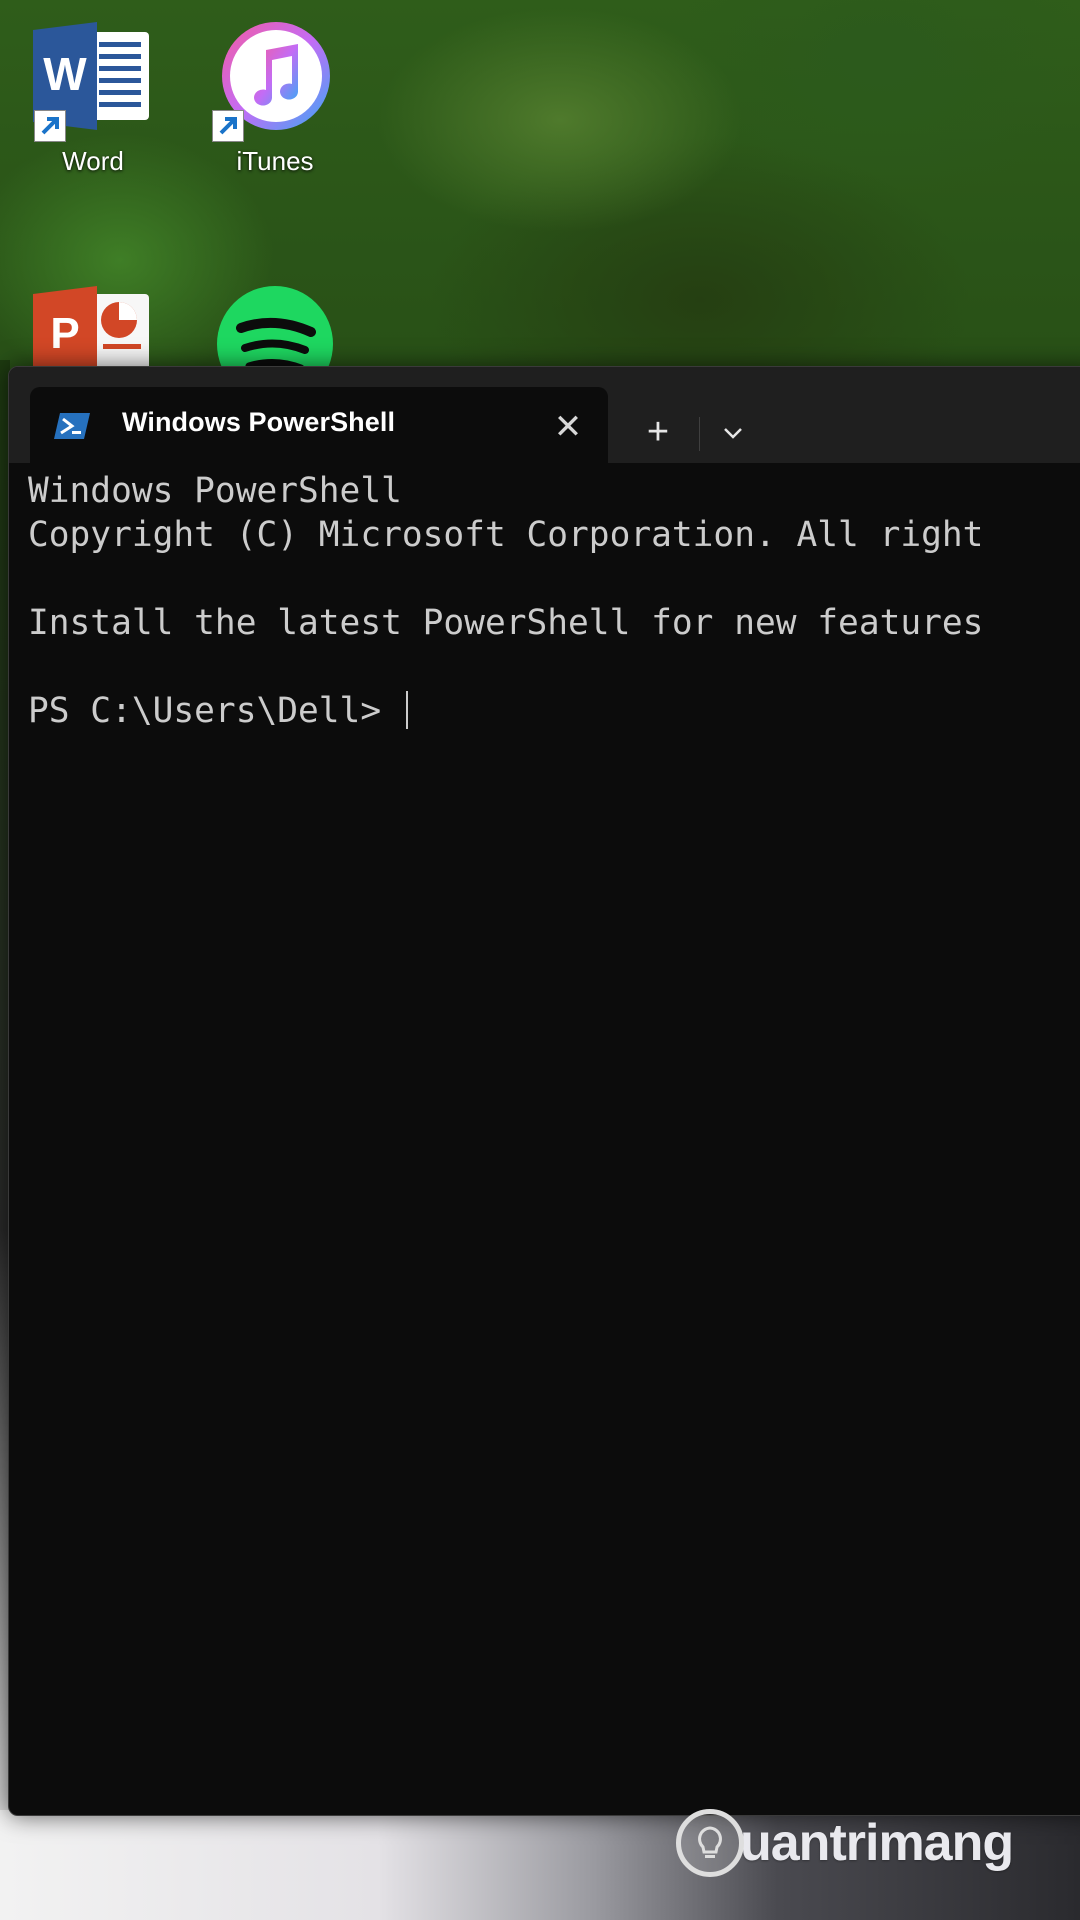 The height and width of the screenshot is (1920, 1080). What do you see at coordinates (658, 432) in the screenshot?
I see `new-tab-button: +` at bounding box center [658, 432].